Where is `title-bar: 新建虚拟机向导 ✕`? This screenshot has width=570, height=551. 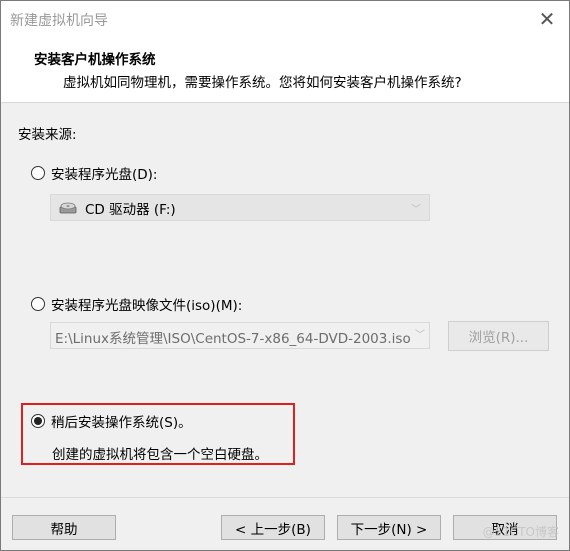
title-bar: 新建虚拟机向导 ✕ is located at coordinates (285, 19).